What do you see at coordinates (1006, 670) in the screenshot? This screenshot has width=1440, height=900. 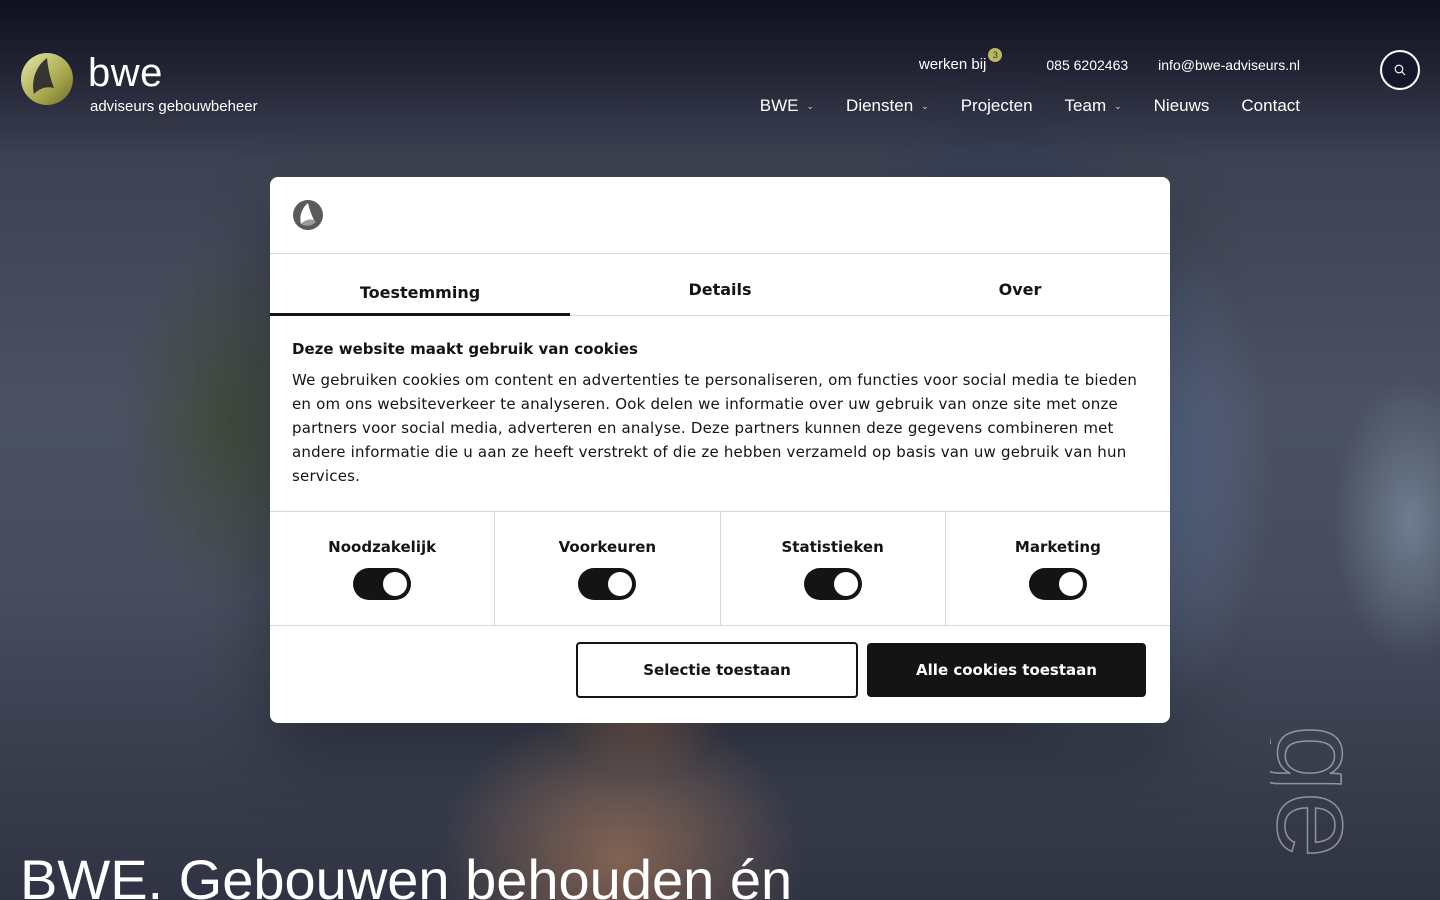 I see `allow-all-cookies-button: Alle cookies toestaan` at bounding box center [1006, 670].